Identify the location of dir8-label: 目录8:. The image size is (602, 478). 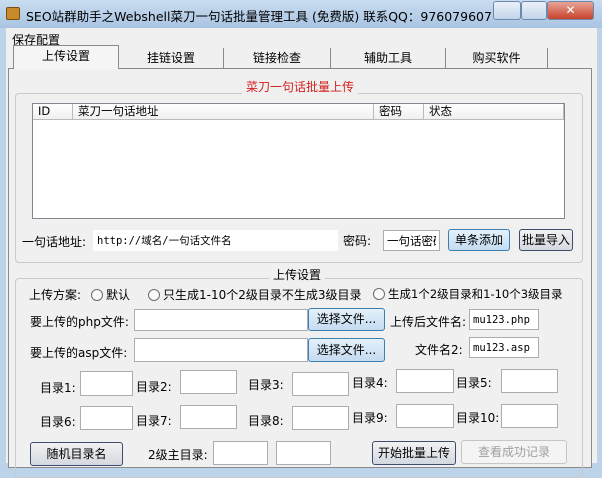
(266, 421).